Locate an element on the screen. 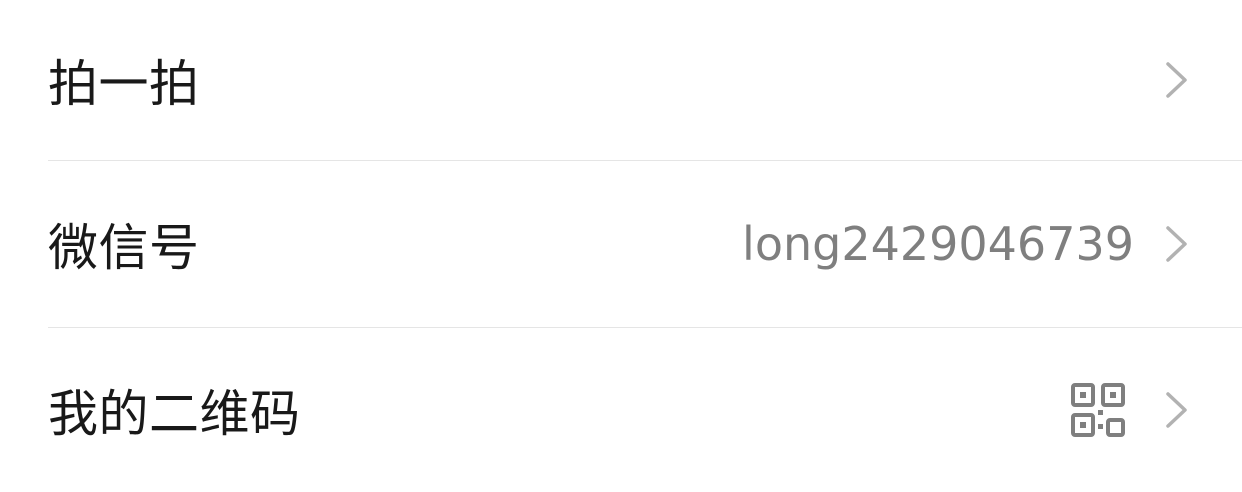  qr-code-icon is located at coordinates (1098, 410).